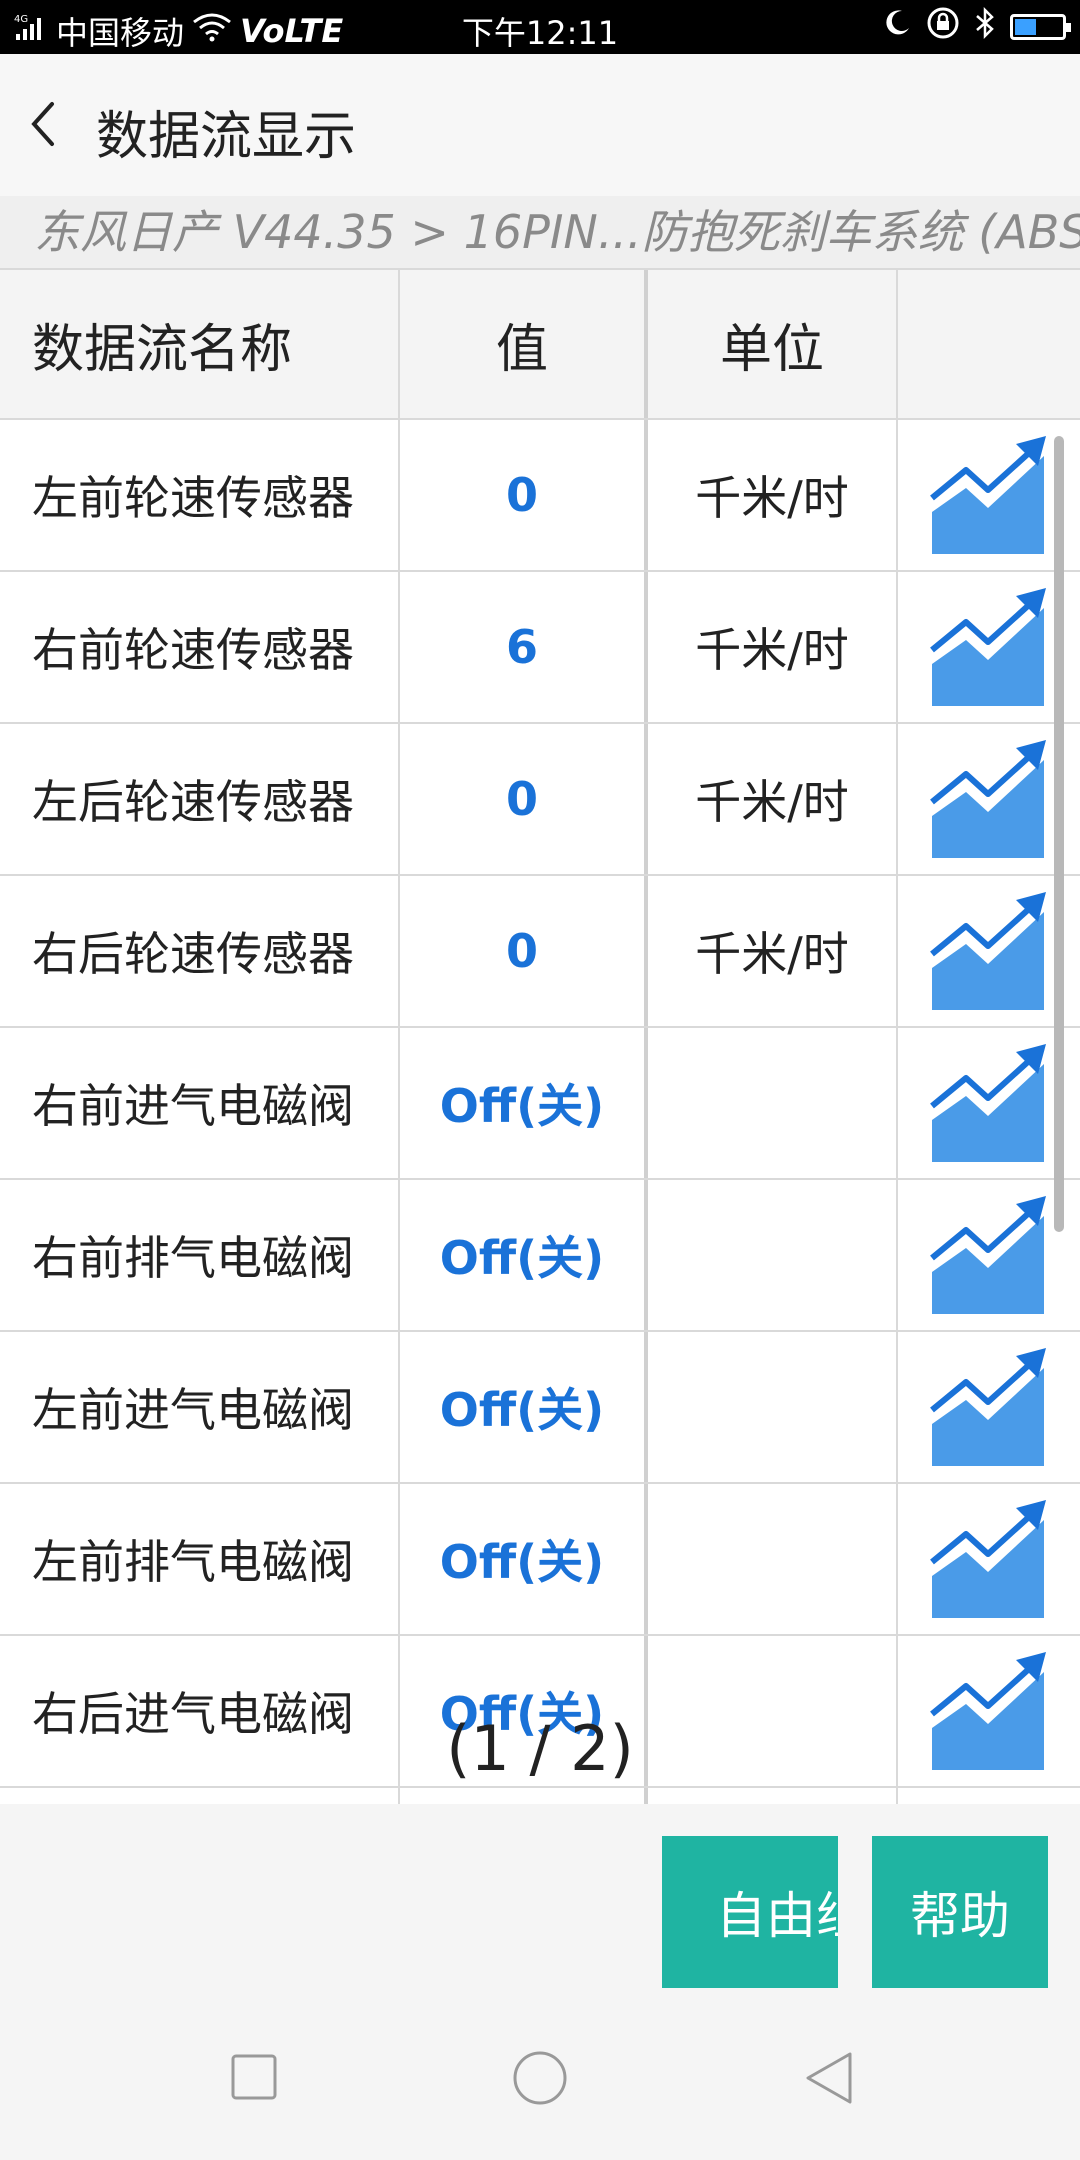  Describe the element at coordinates (897, 27) in the screenshot. I see `moon-icon` at that location.